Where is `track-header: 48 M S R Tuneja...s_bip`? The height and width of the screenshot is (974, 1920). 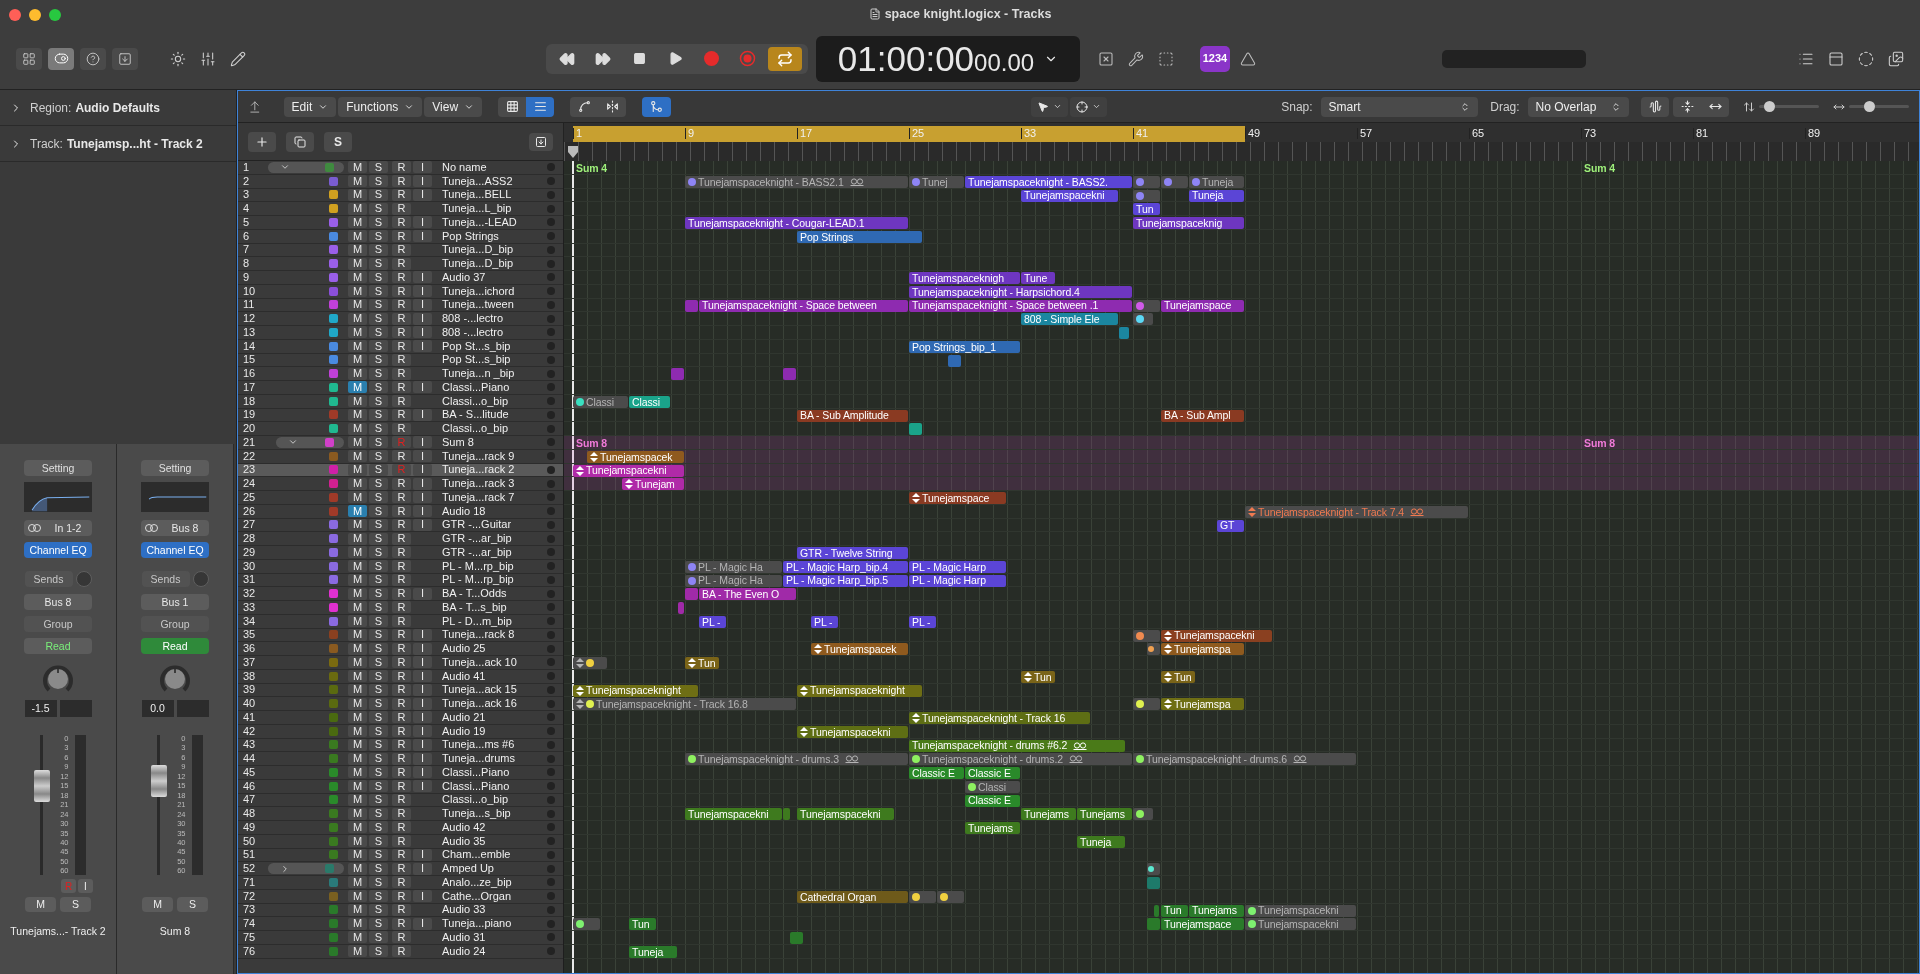 track-header: 48 M S R Tuneja...s_bip is located at coordinates (400, 814).